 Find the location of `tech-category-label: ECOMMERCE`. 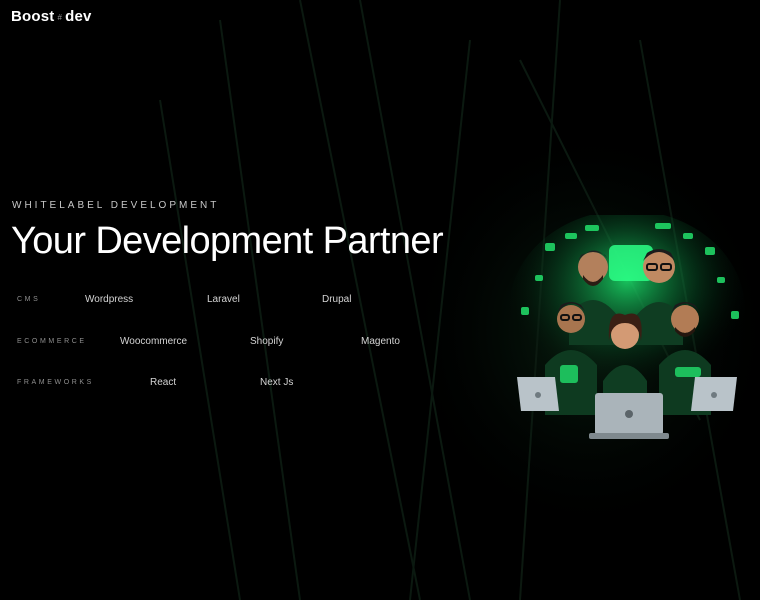

tech-category-label: ECOMMERCE is located at coordinates (52, 341).